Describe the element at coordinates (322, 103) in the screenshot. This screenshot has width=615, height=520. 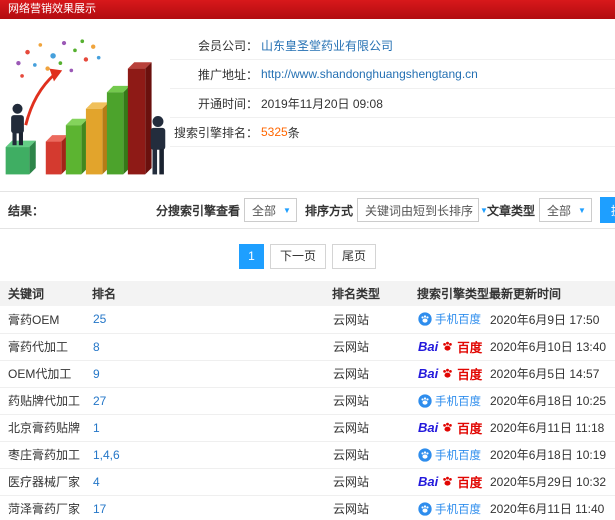
I see `open-time-value: 2019年11月20日 09:08` at that location.